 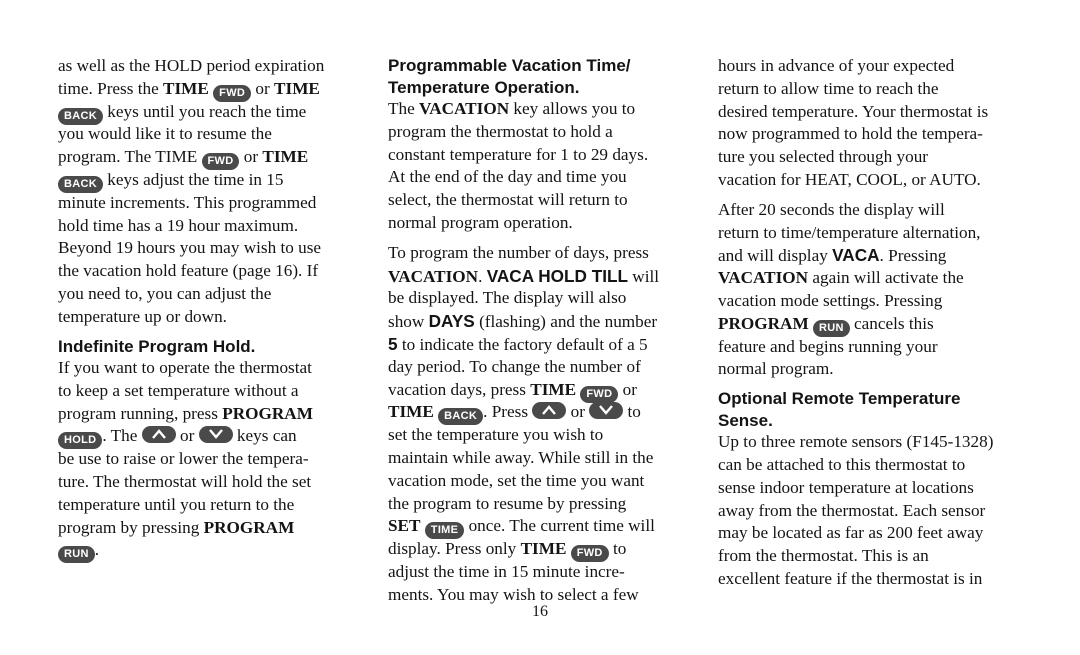 I want to click on text-line: away from the thermostat. Each sensor, so click(x=852, y=510).